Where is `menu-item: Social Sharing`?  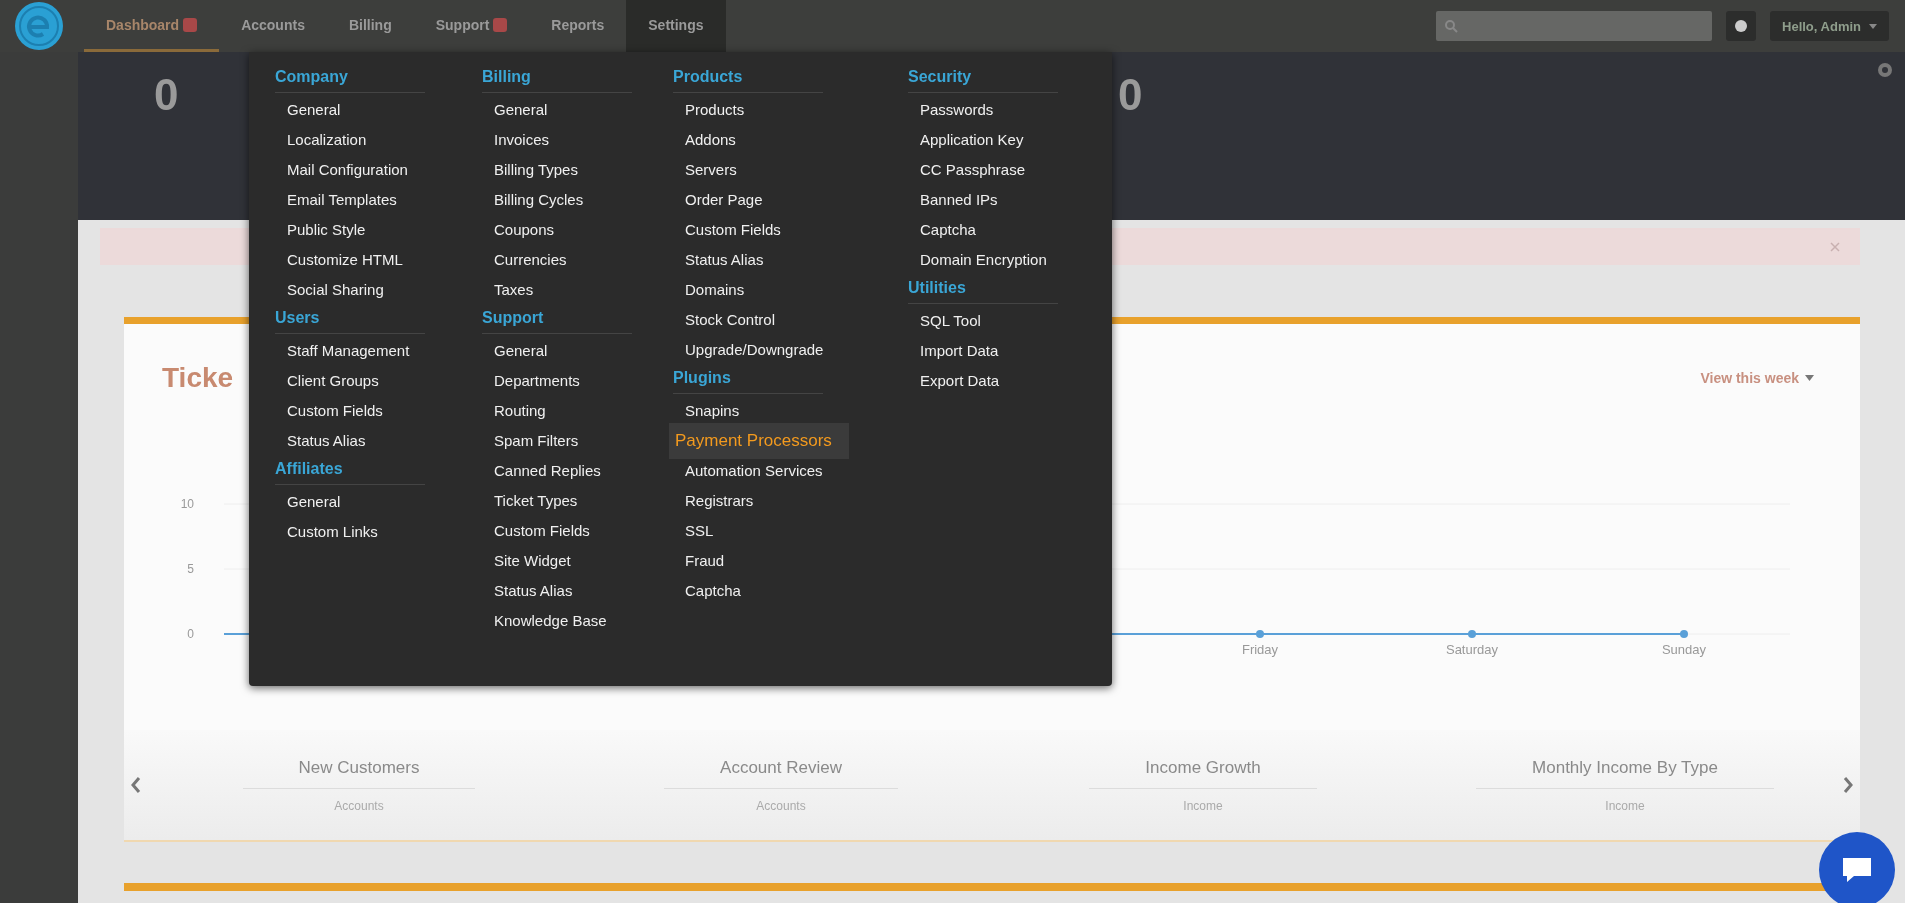 menu-item: Social Sharing is located at coordinates (335, 290).